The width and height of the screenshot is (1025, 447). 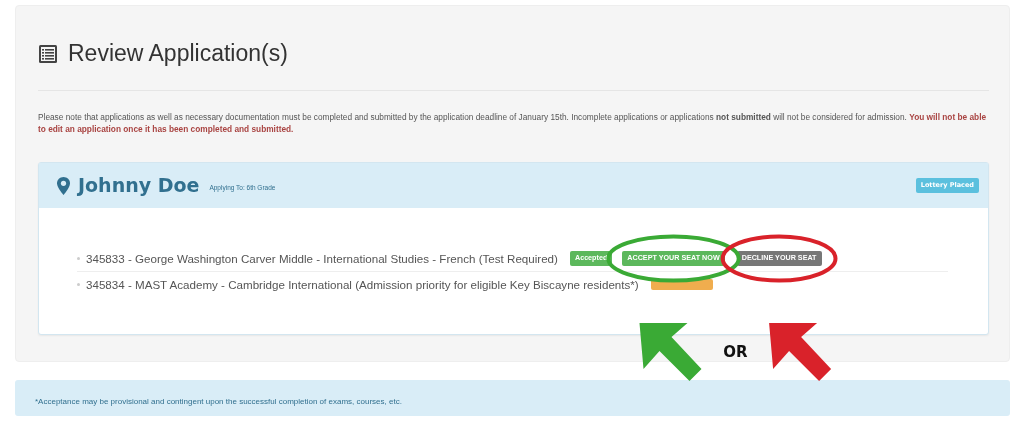 What do you see at coordinates (362, 285) in the screenshot?
I see `program-text: 345834 - MAST Academy - Cambridge International (Admission priority for eligible Key Biscayne residents*)` at bounding box center [362, 285].